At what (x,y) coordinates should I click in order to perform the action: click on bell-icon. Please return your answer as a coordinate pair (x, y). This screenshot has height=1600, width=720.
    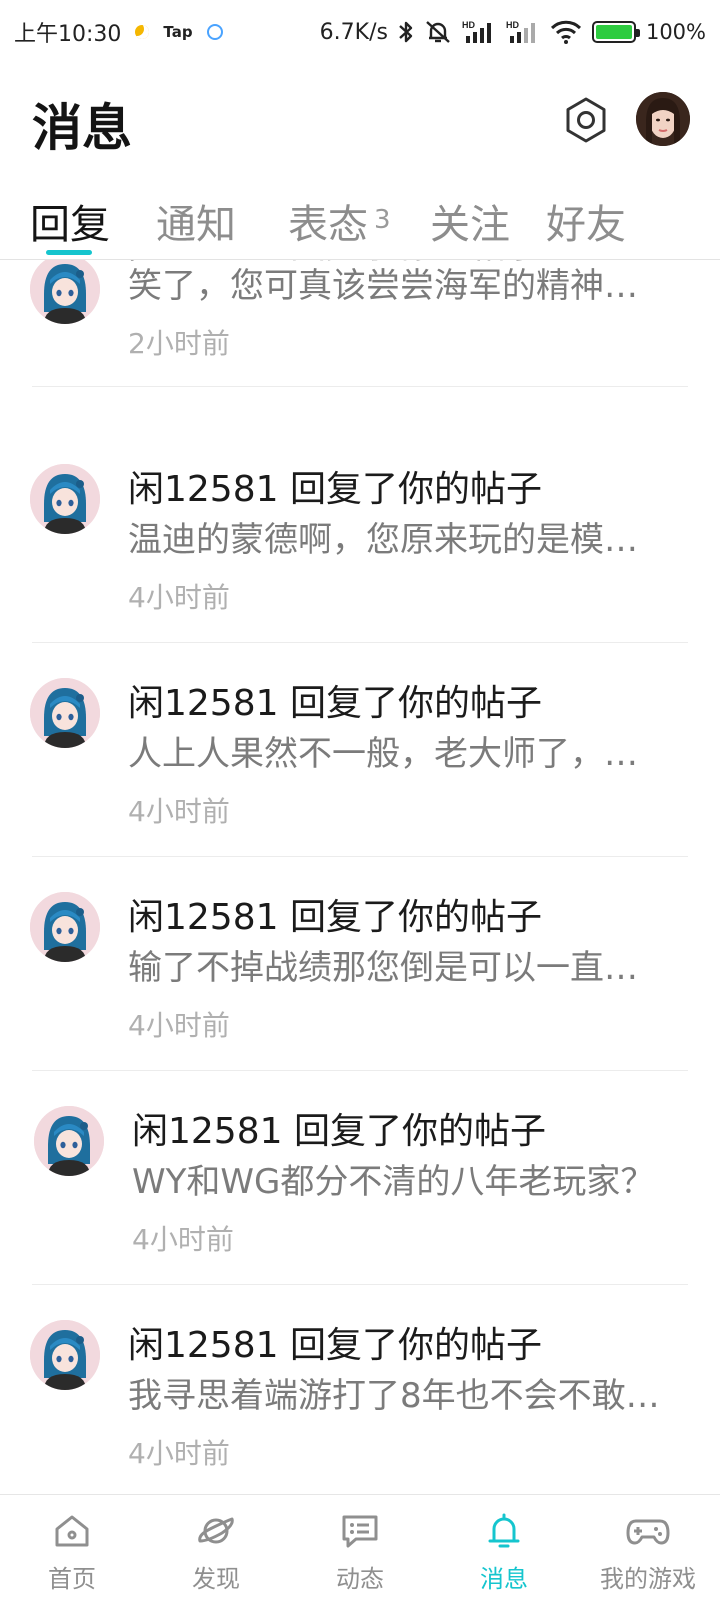
    Looking at the image, I should click on (504, 1531).